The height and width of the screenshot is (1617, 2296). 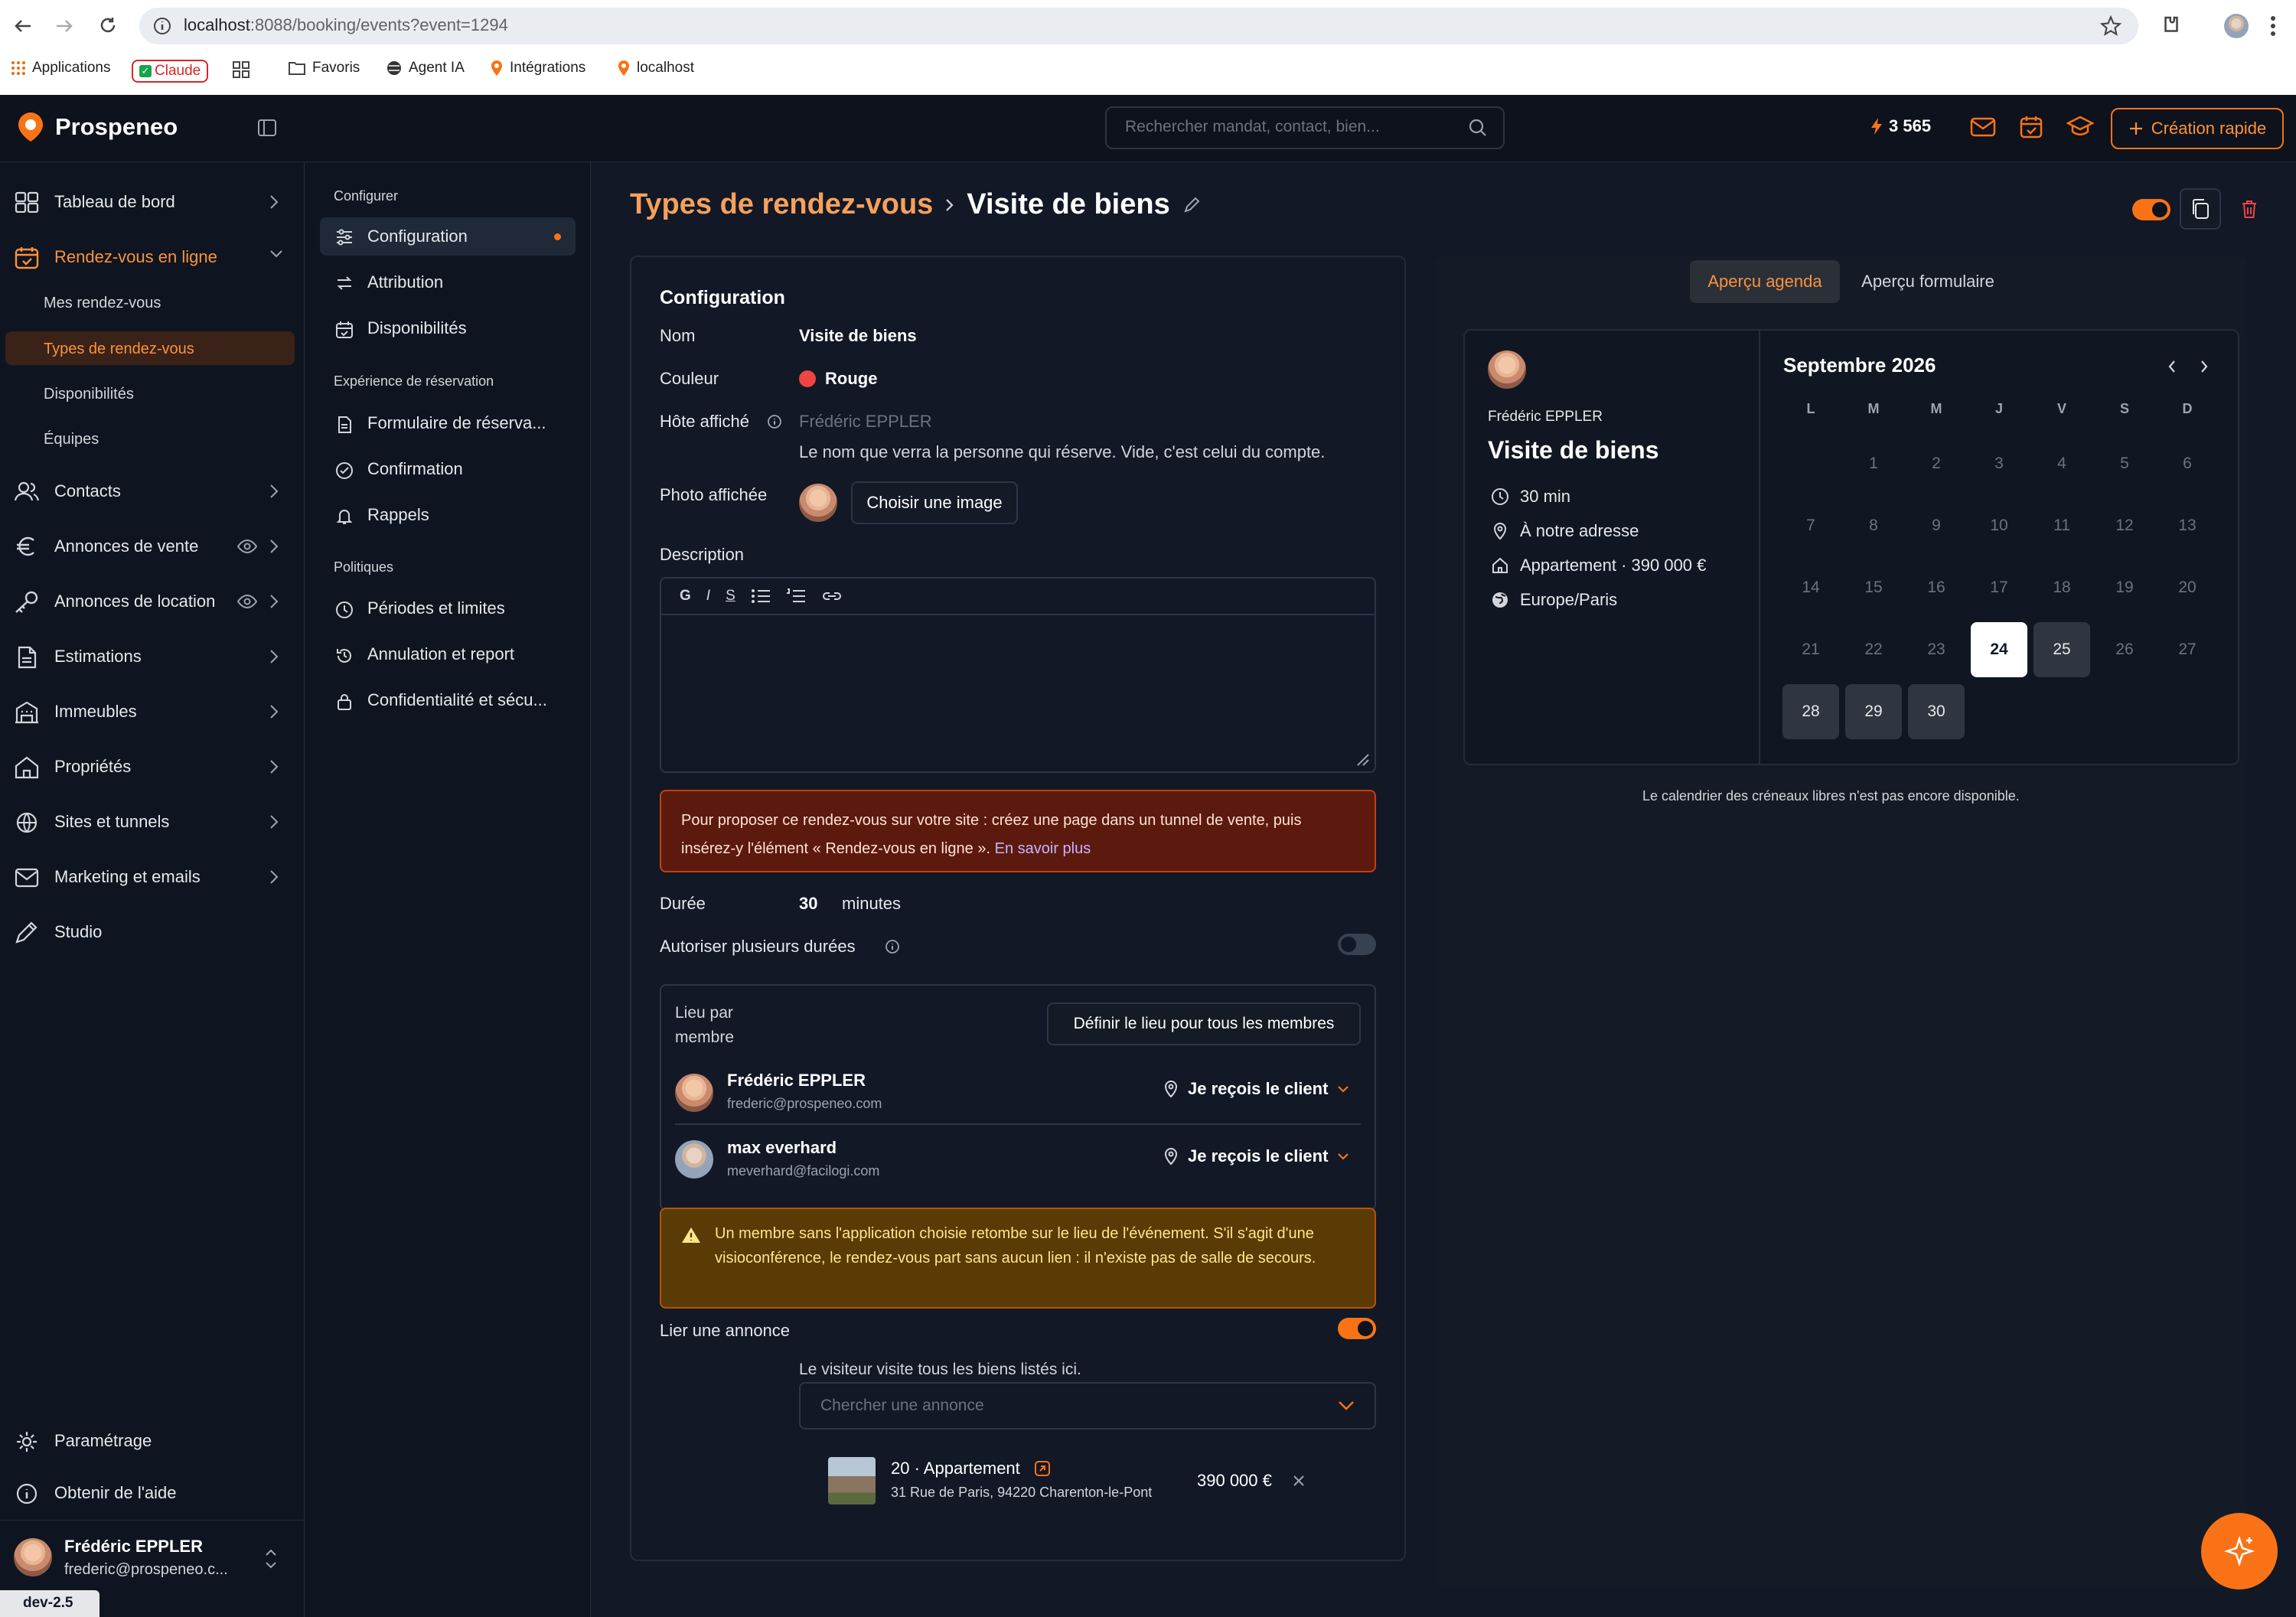 What do you see at coordinates (2273, 26) in the screenshot?
I see `menu-dots-icon` at bounding box center [2273, 26].